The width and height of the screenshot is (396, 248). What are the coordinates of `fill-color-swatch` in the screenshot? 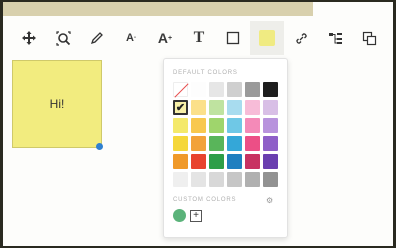 It's located at (267, 38).